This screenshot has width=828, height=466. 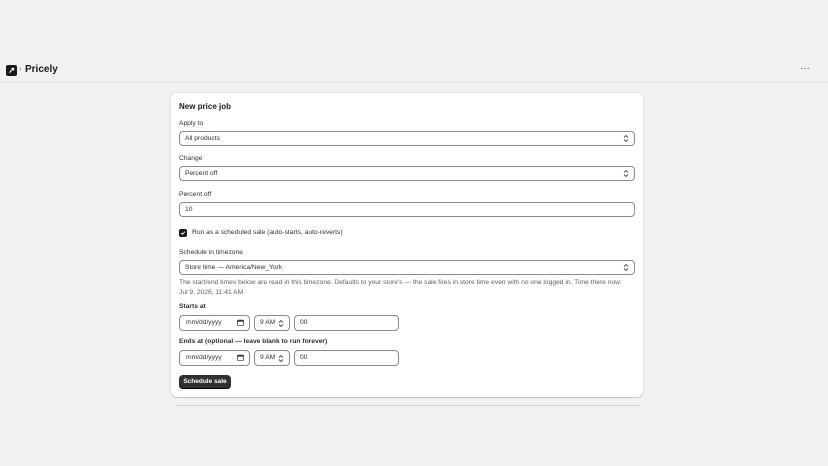 I want to click on ends-at-minute-input: 00, so click(x=346, y=358).